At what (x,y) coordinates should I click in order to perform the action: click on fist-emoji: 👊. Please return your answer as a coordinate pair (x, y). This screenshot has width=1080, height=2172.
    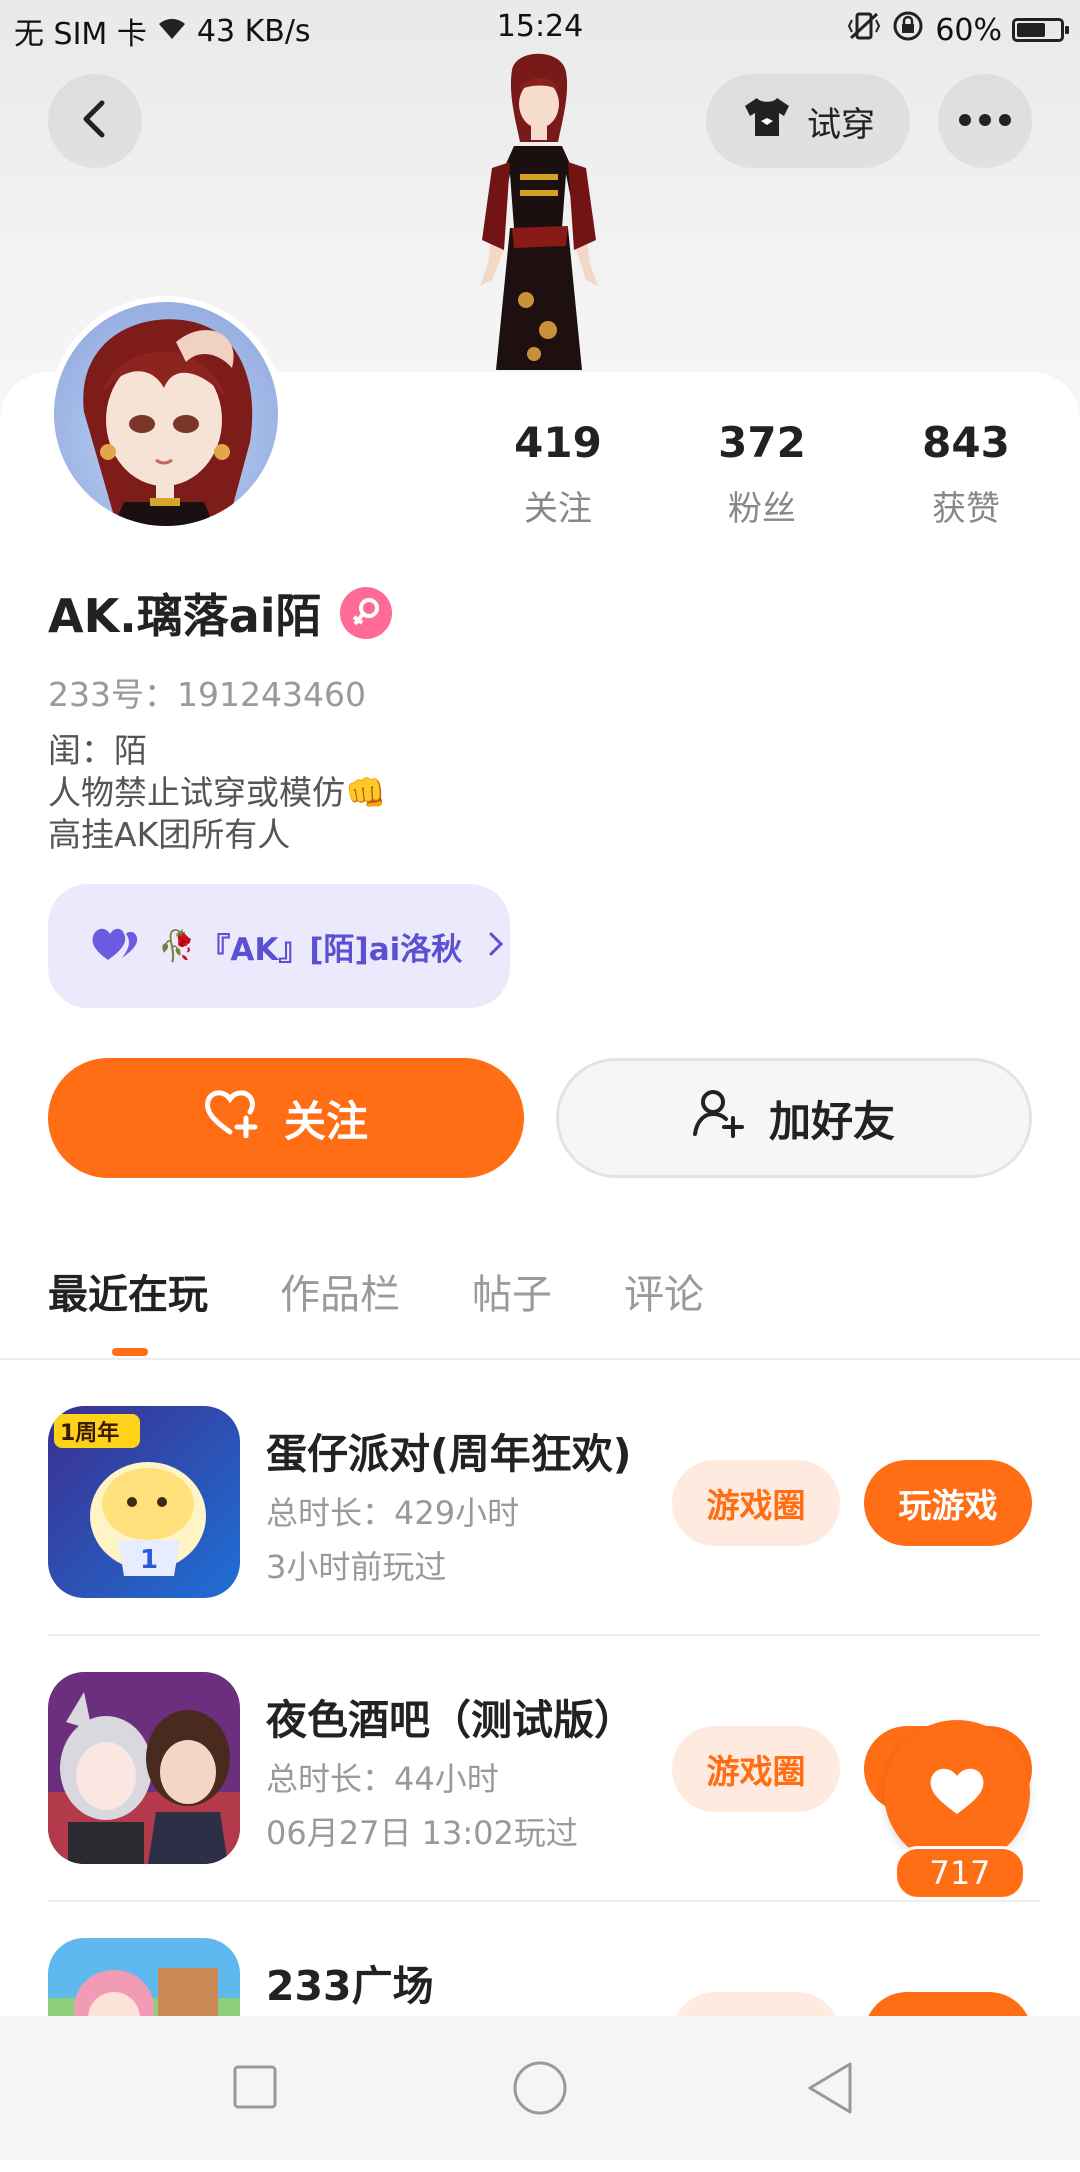
    Looking at the image, I should click on (366, 792).